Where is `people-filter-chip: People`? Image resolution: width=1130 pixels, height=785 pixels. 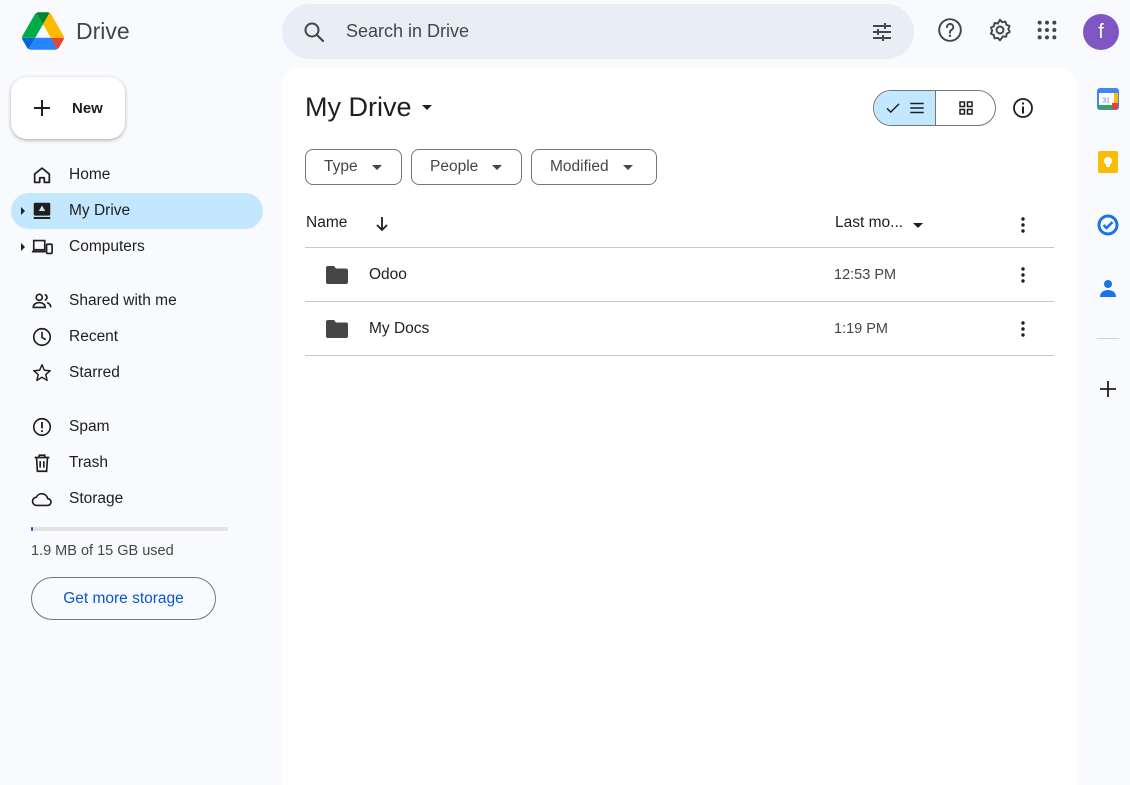
people-filter-chip: People is located at coordinates (466, 167).